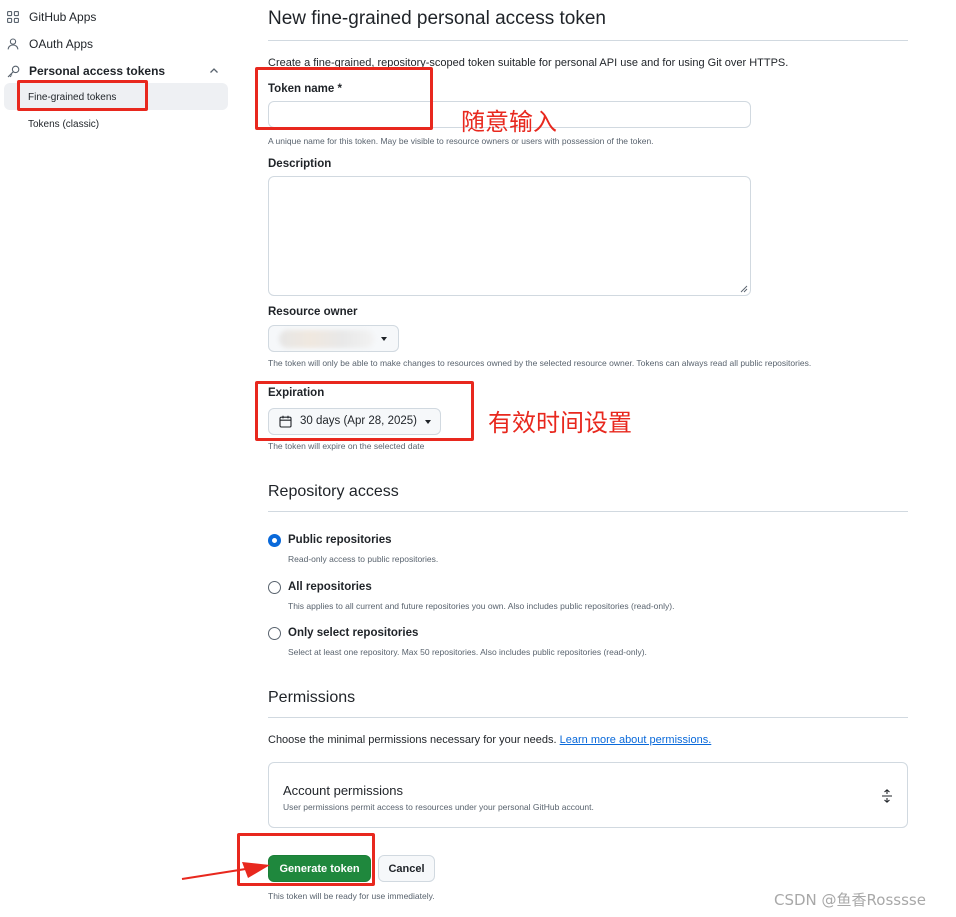 The image size is (956, 917). I want to click on repository-access-divider, so click(588, 511).